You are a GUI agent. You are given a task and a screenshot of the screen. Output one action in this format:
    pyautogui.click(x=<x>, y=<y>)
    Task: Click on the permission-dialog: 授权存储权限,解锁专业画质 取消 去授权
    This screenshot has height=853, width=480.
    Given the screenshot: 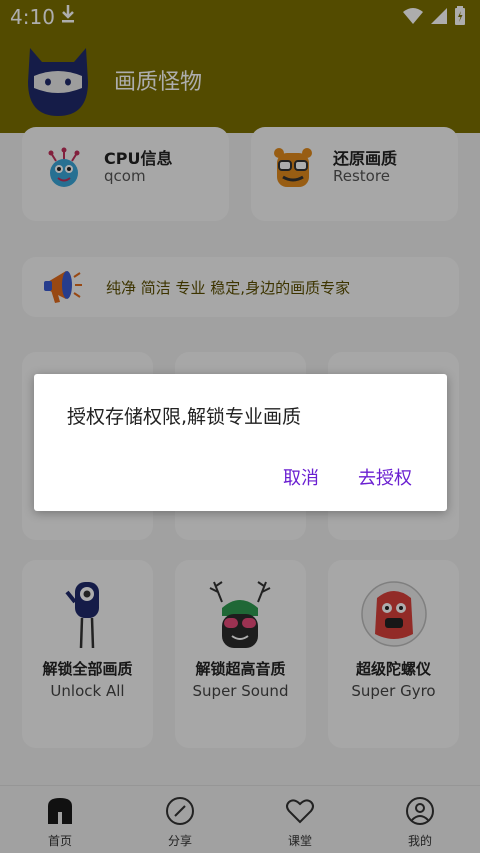 What is the action you would take?
    pyautogui.click(x=240, y=442)
    